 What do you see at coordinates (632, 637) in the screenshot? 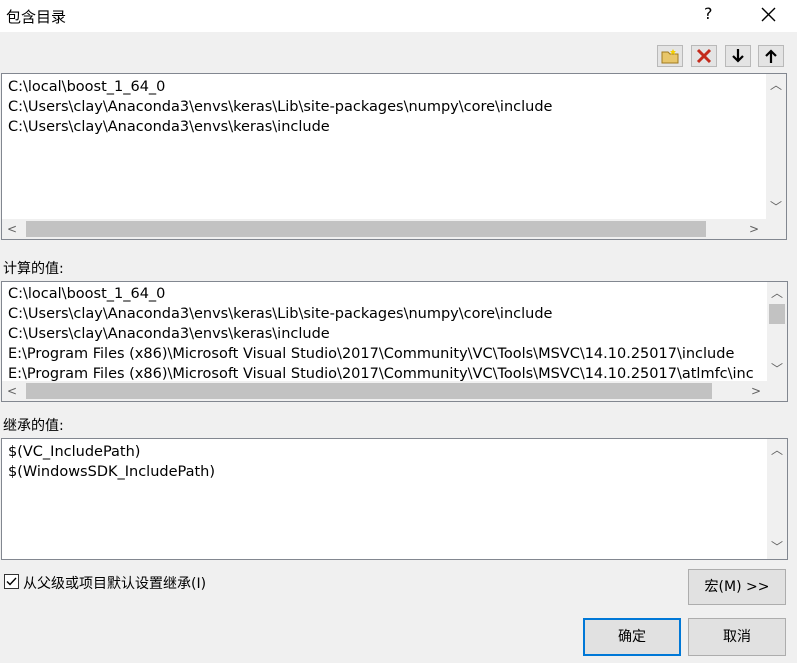
I see `ok-button: 确定` at bounding box center [632, 637].